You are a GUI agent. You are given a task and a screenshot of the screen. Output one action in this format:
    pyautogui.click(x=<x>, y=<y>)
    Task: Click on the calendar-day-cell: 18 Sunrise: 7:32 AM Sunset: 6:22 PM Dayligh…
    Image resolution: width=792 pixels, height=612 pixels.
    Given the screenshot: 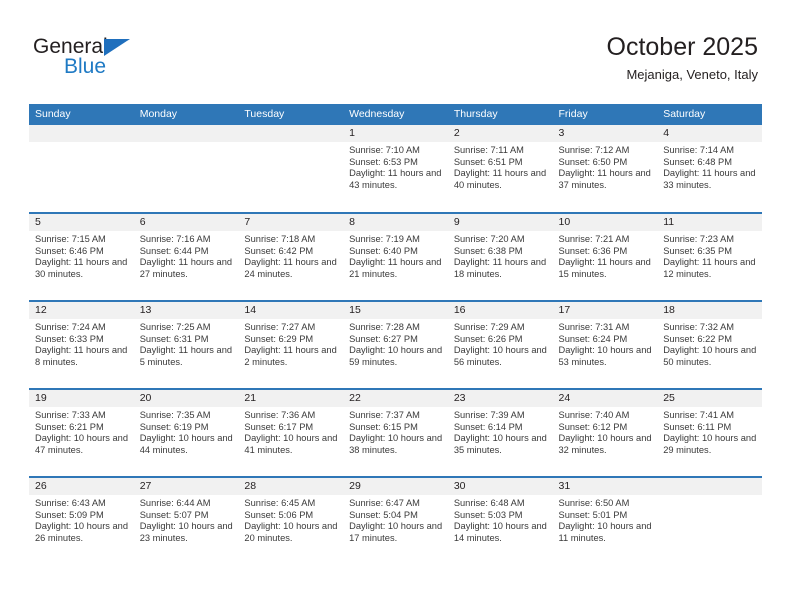 What is the action you would take?
    pyautogui.click(x=709, y=344)
    